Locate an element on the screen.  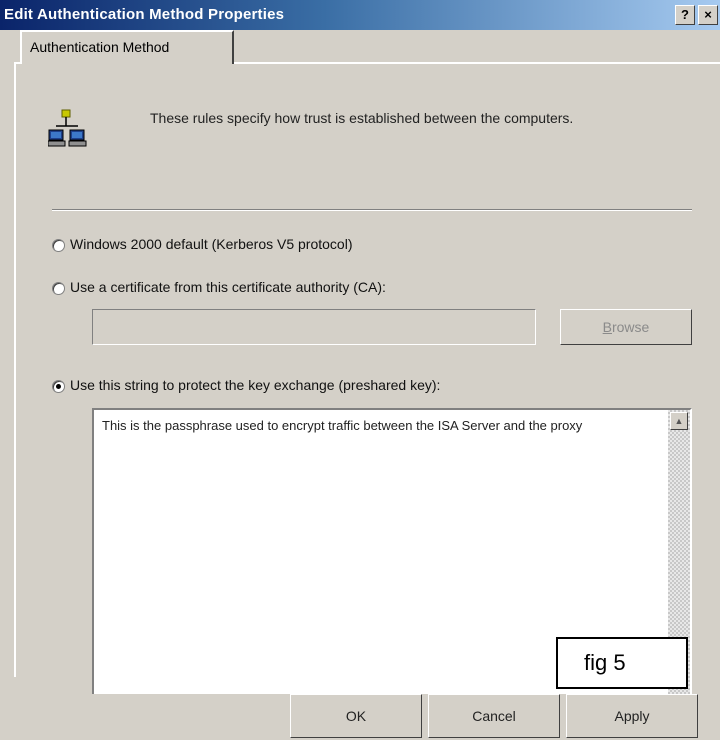
cancel-button: Cancel is located at coordinates (494, 716).